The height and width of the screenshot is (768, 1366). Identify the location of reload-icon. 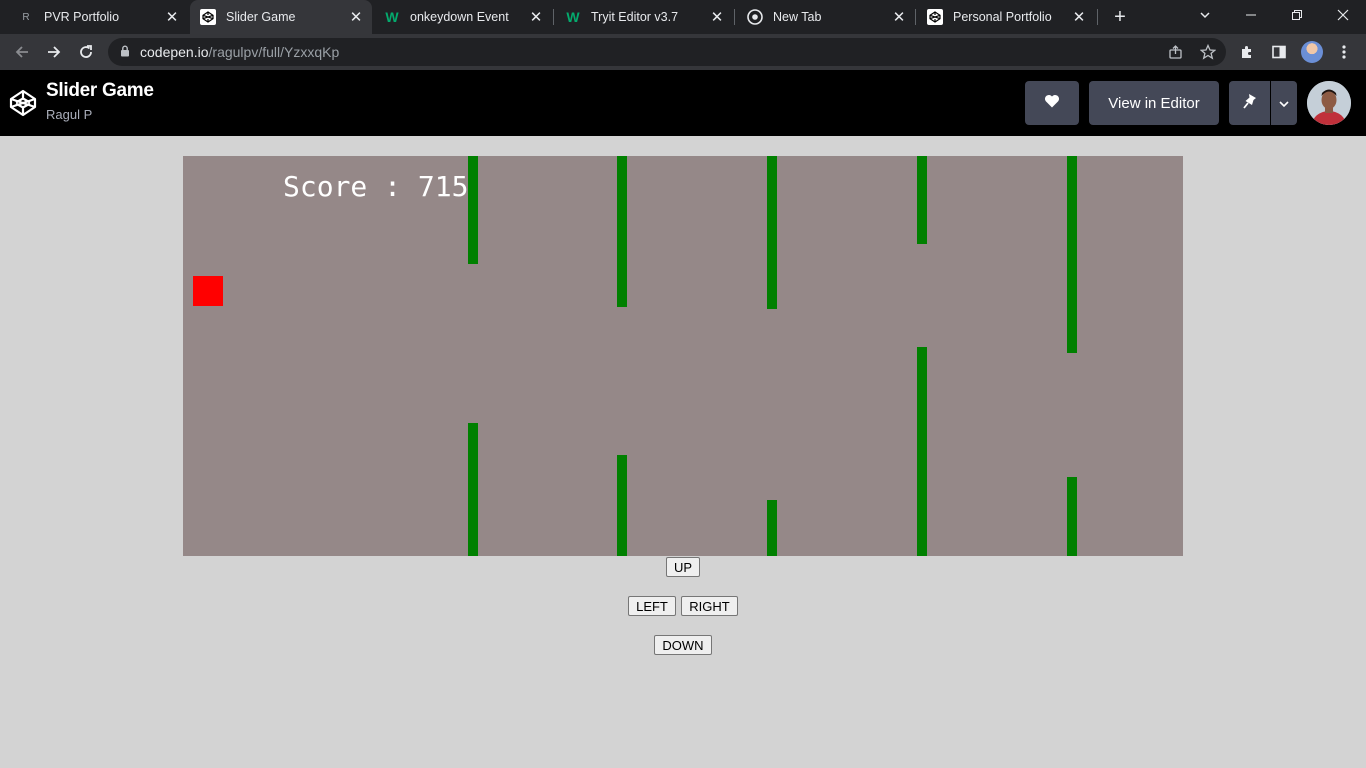
(86, 52).